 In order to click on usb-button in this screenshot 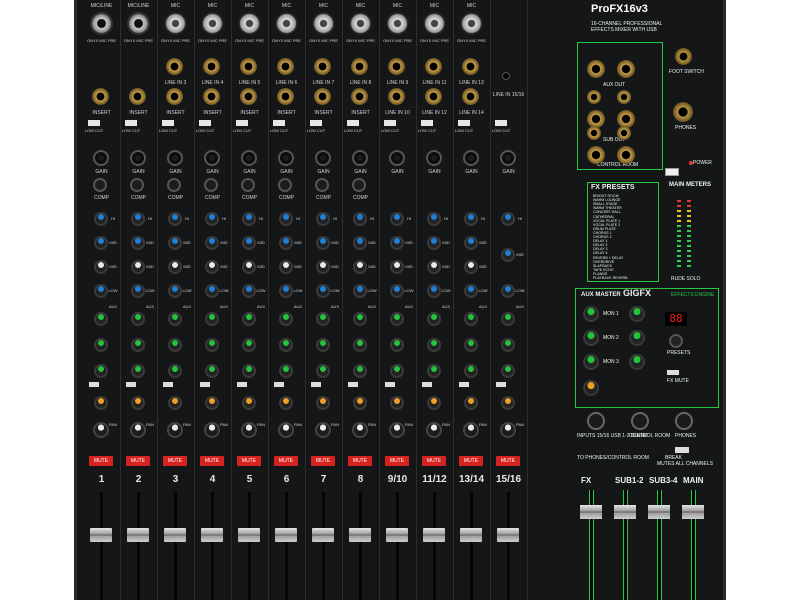, I will do `click(672, 172)`.